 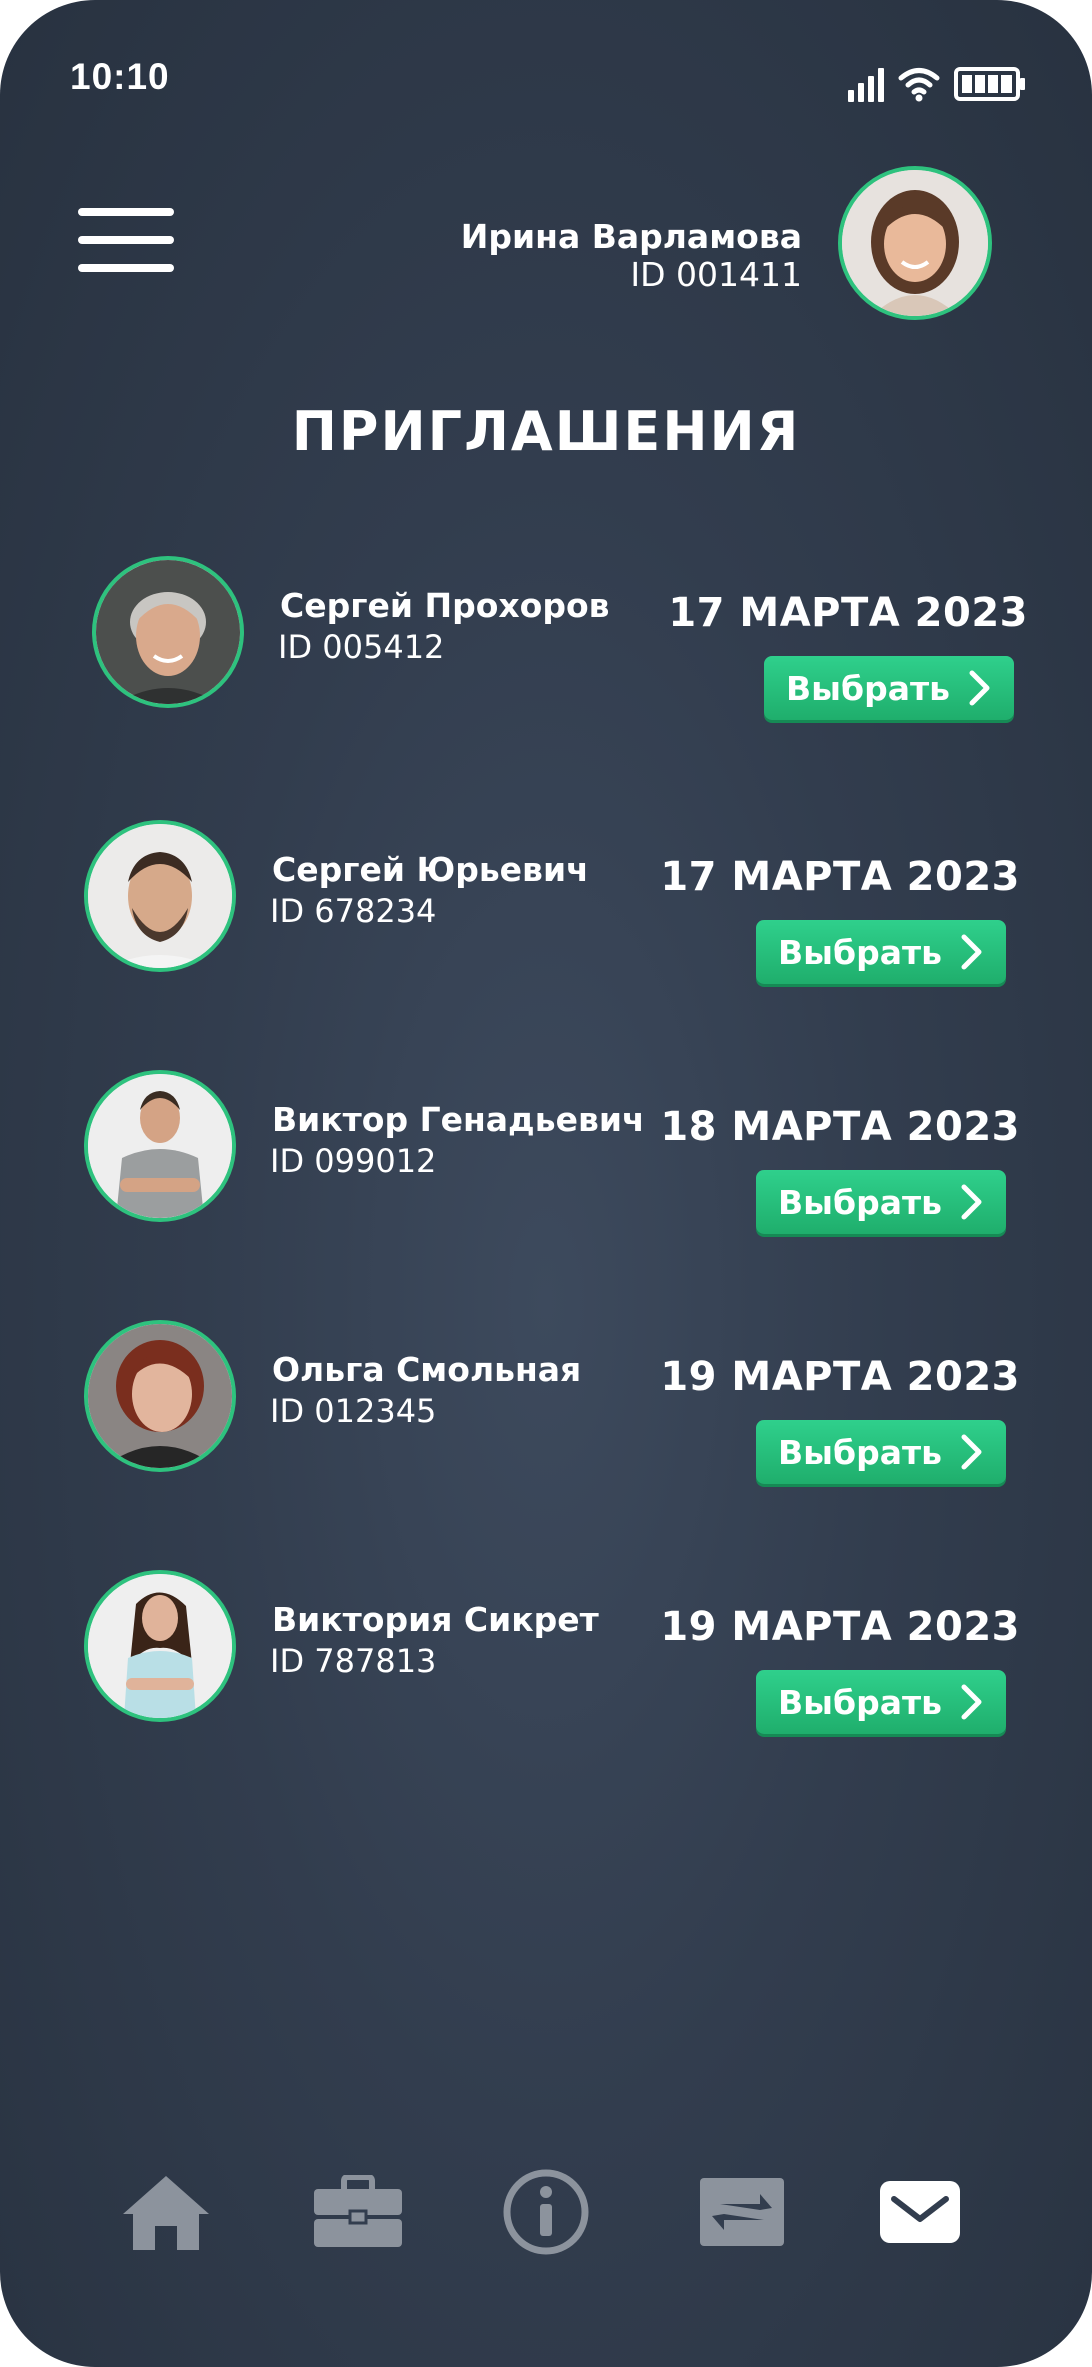 What do you see at coordinates (915, 243) in the screenshot?
I see `user-avatar` at bounding box center [915, 243].